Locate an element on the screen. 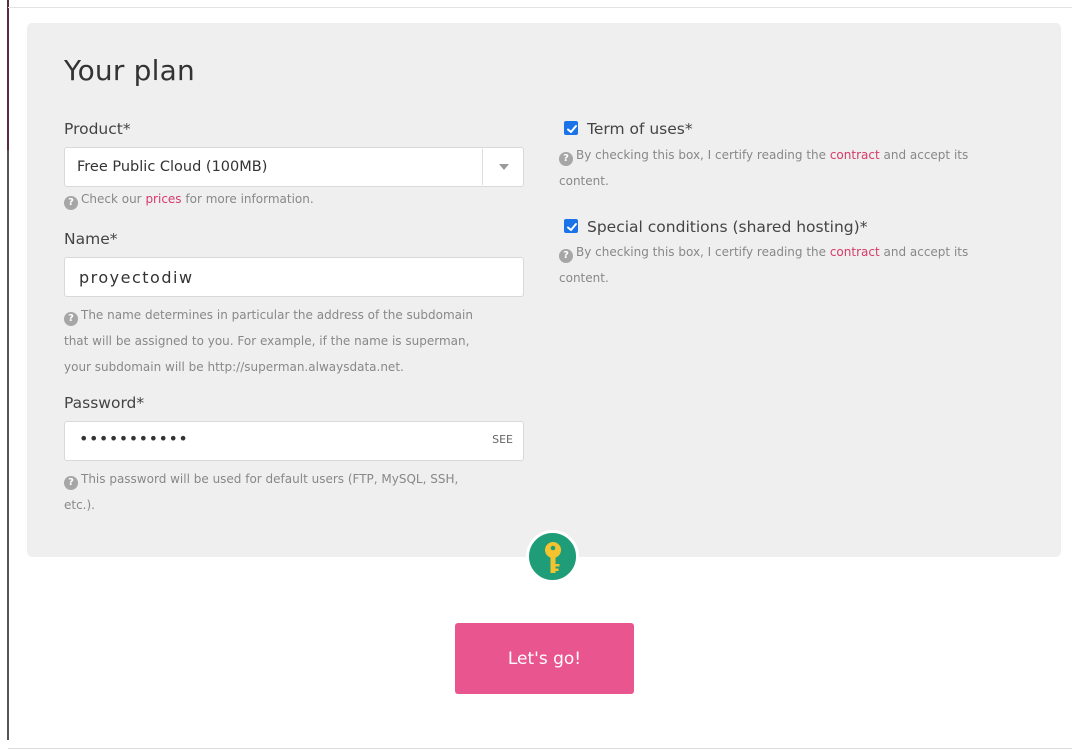 This screenshot has width=1072, height=754. key-icon is located at coordinates (553, 557).